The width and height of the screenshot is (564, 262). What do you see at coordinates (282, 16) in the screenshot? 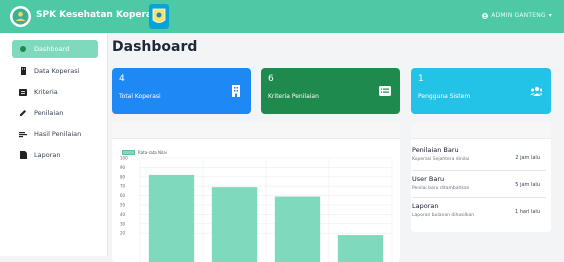
I see `top-navbar: SPK Kesehatan Koperasi ADMIN GANTENG ▾` at bounding box center [282, 16].